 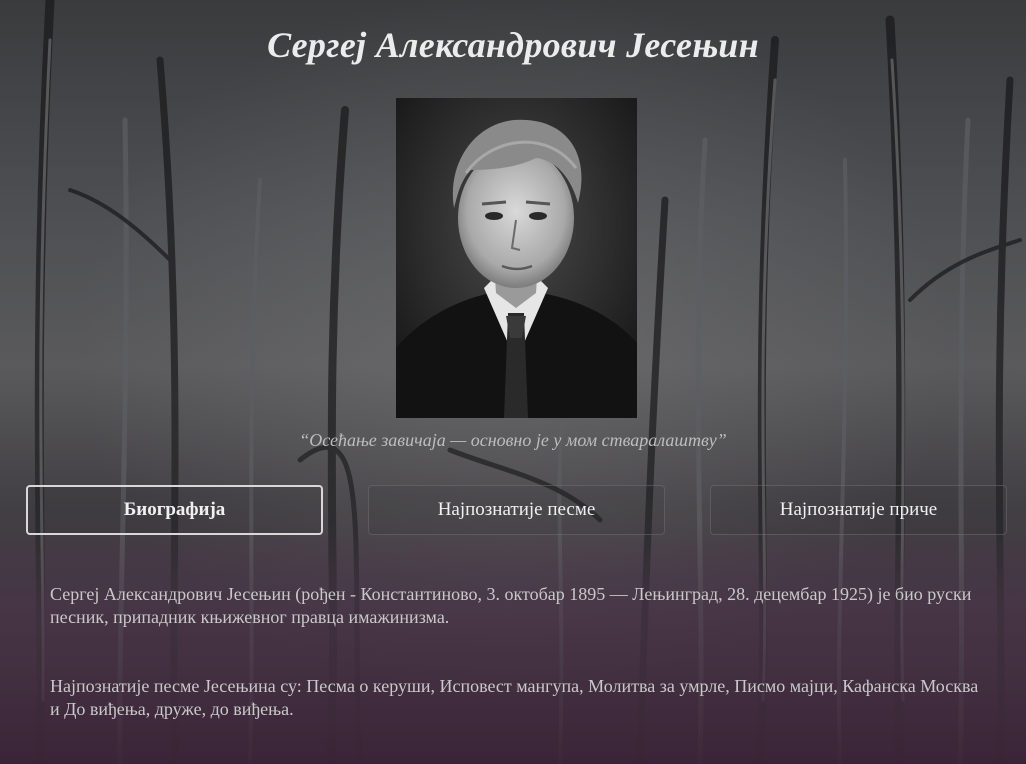 I want to click on page-title: Сергеј Александрович Јесењин, so click(x=513, y=45).